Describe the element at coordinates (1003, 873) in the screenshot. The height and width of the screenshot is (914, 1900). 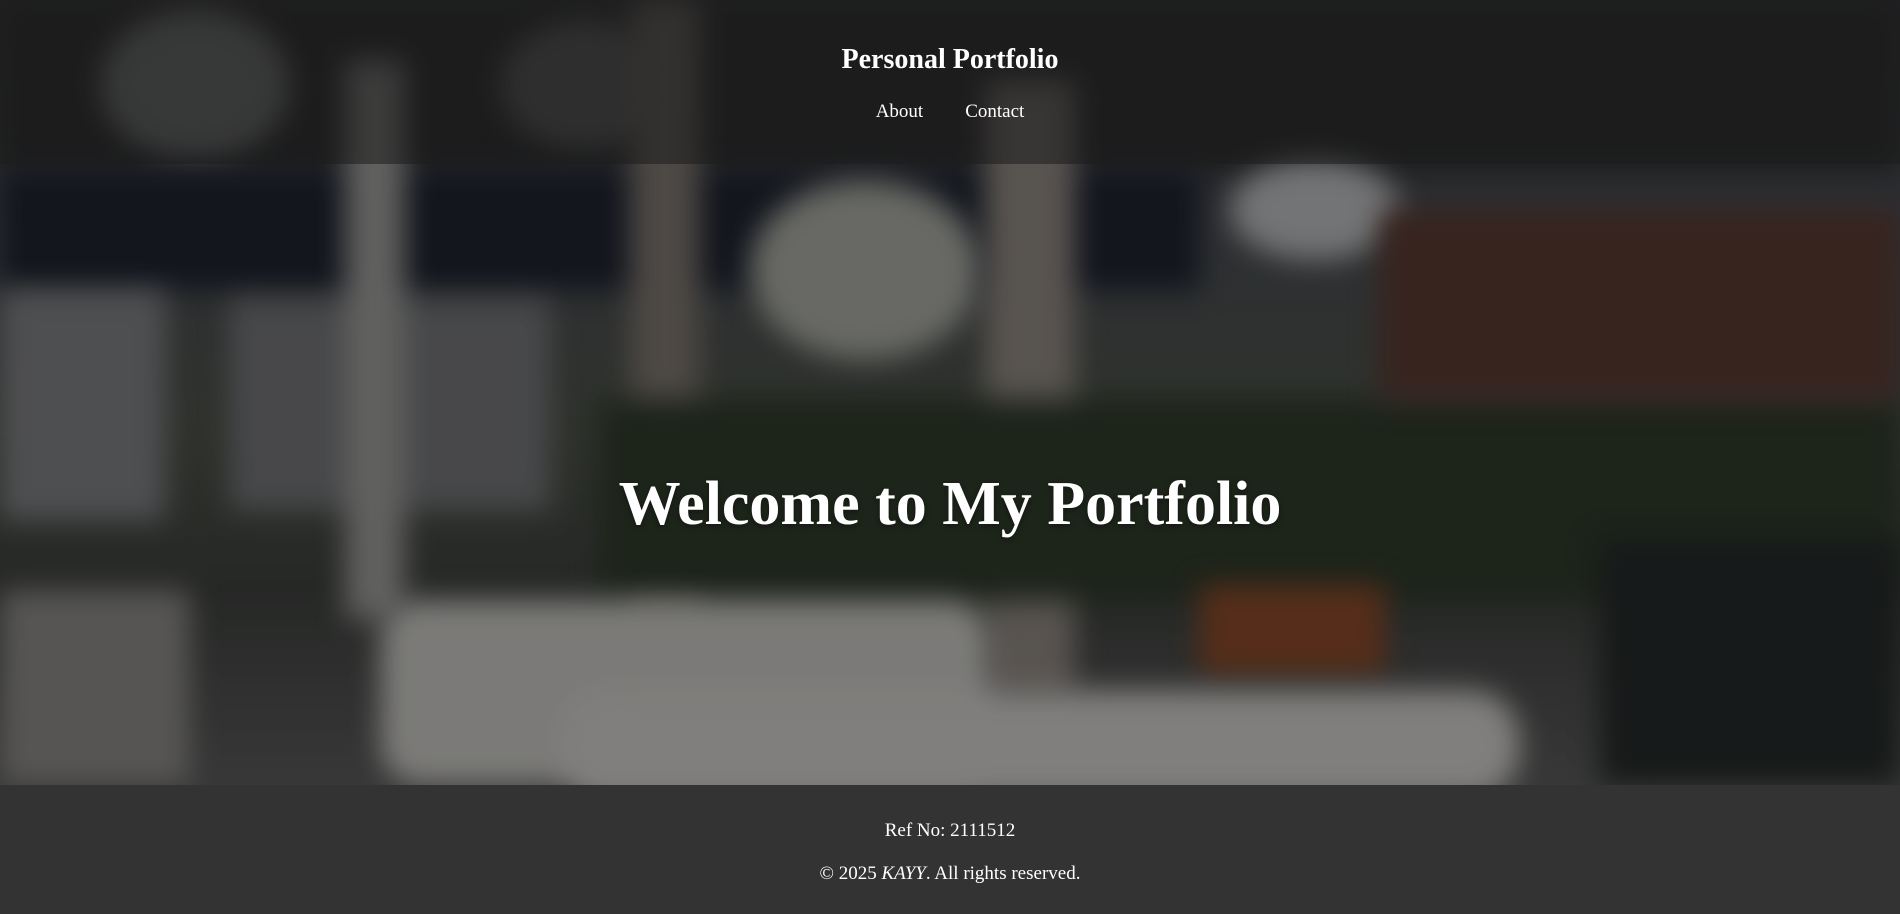
I see `copyright-suffix: . All rights reserved.` at that location.